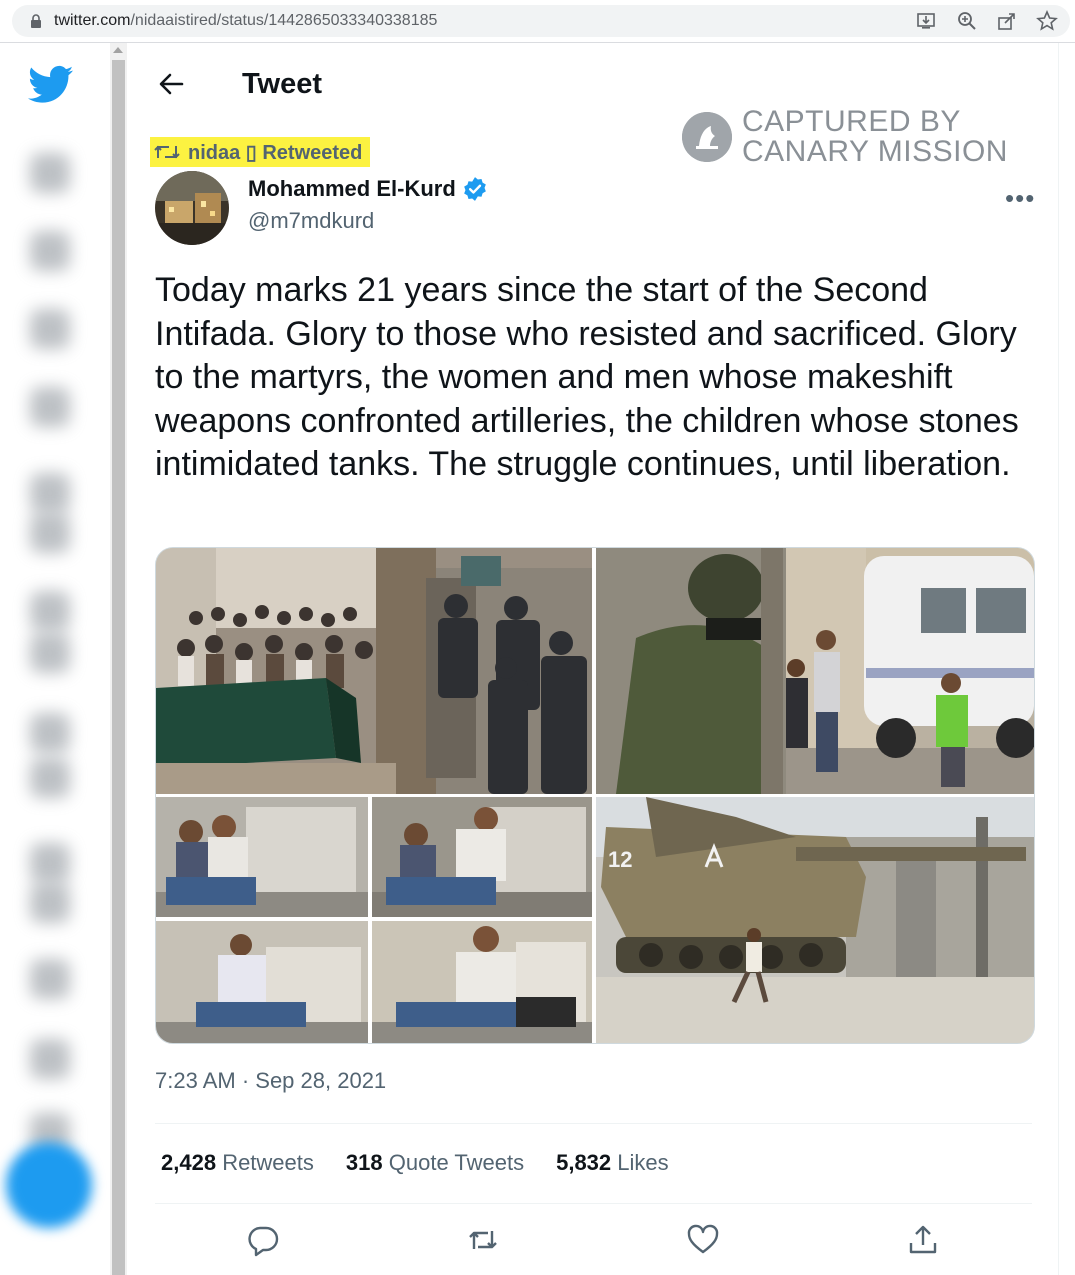  What do you see at coordinates (50, 173) in the screenshot?
I see `home-icon` at bounding box center [50, 173].